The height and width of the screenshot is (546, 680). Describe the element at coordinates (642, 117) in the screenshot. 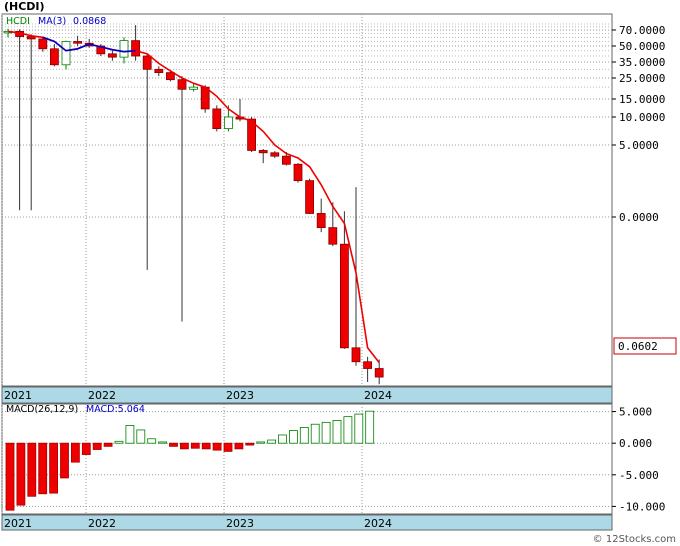

I see `price-tick-label: 10.0000` at that location.